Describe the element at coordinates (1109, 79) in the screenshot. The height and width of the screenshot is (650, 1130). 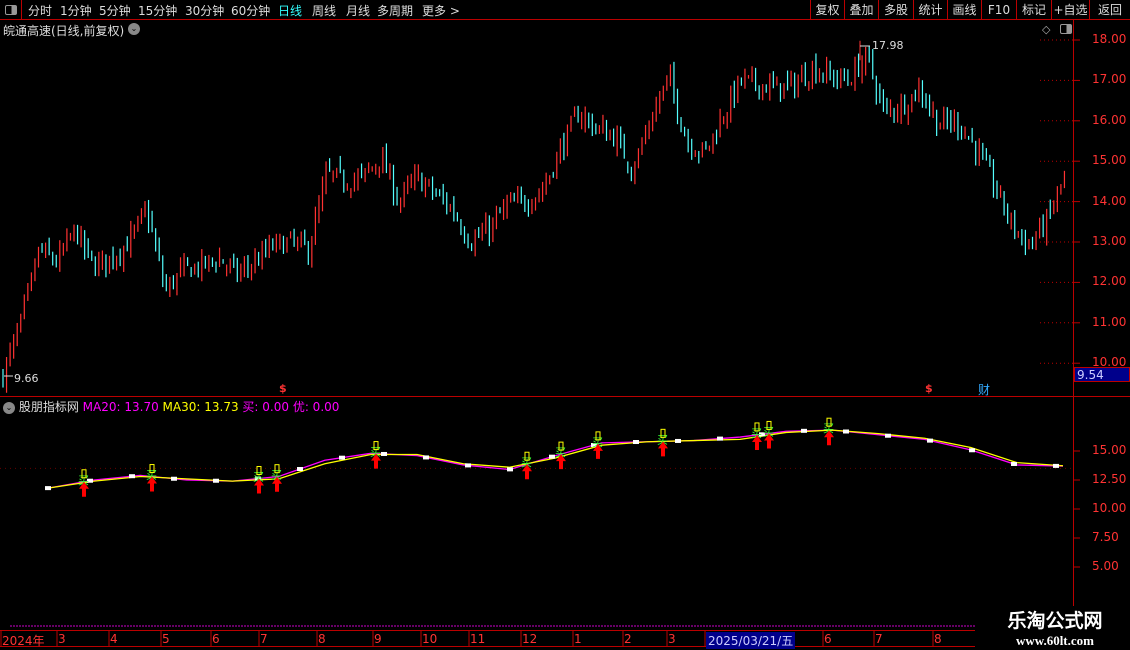
I see `price-tick-label: 17.00` at that location.